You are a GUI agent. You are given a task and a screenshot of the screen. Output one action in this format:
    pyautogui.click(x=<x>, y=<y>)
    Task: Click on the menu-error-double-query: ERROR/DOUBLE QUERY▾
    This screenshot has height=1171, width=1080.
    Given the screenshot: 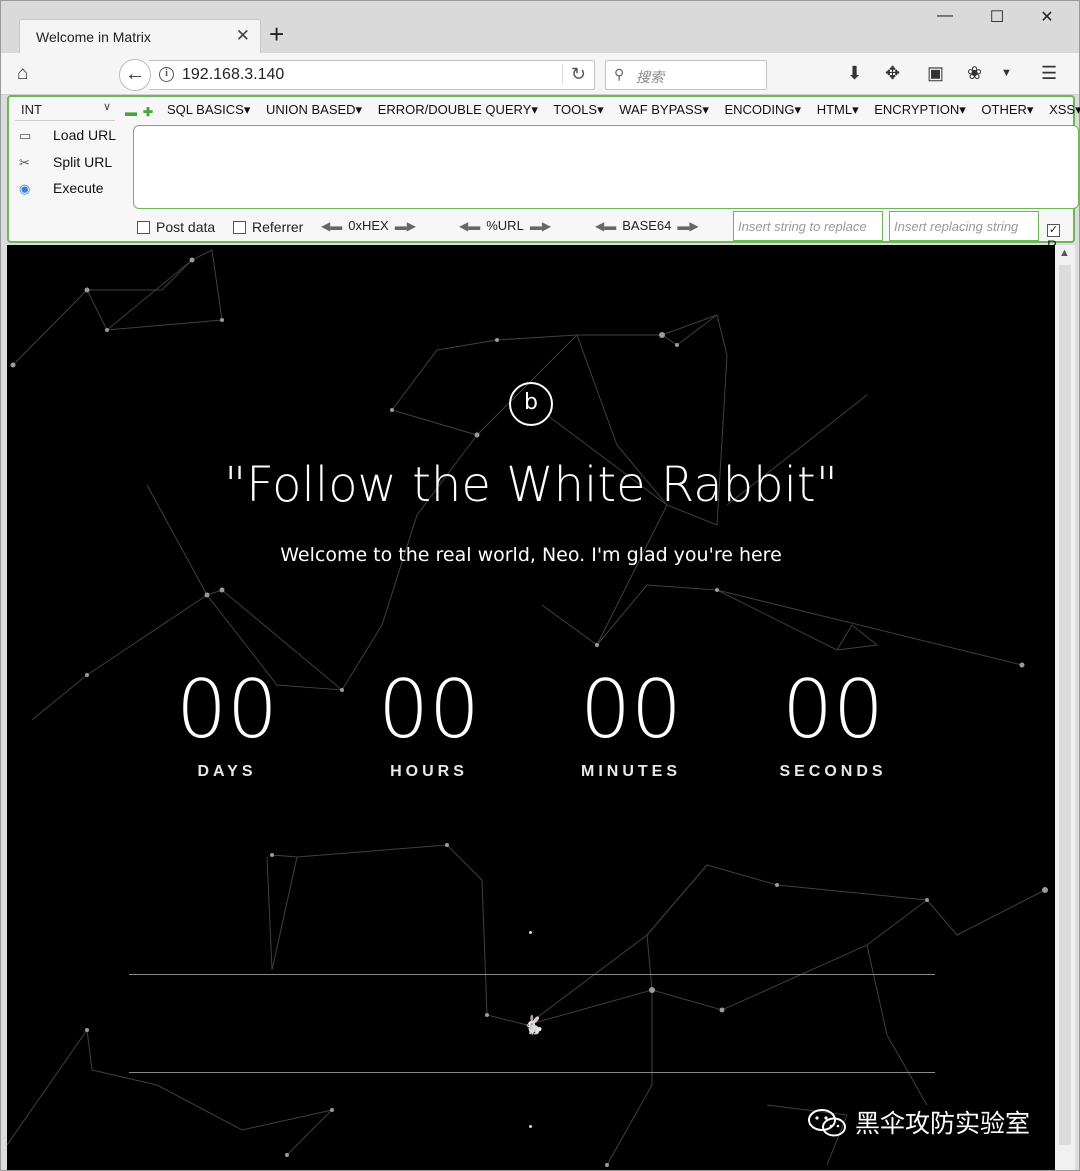 What is the action you would take?
    pyautogui.click(x=458, y=109)
    